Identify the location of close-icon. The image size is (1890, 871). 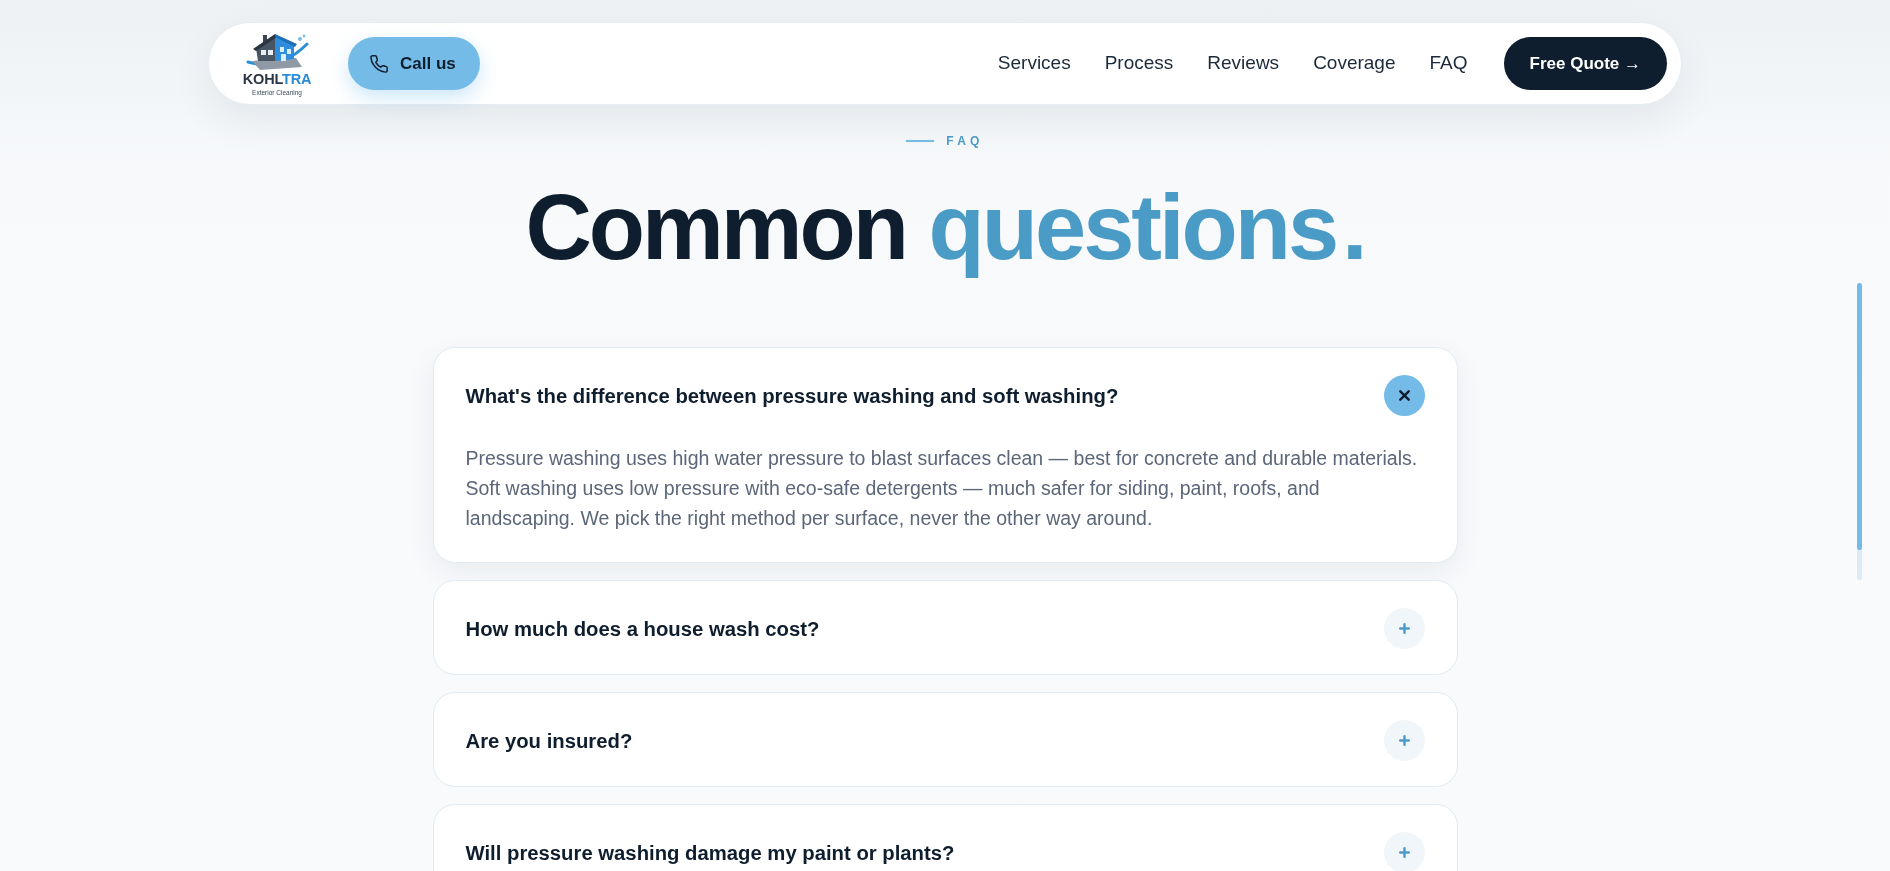
(1404, 396).